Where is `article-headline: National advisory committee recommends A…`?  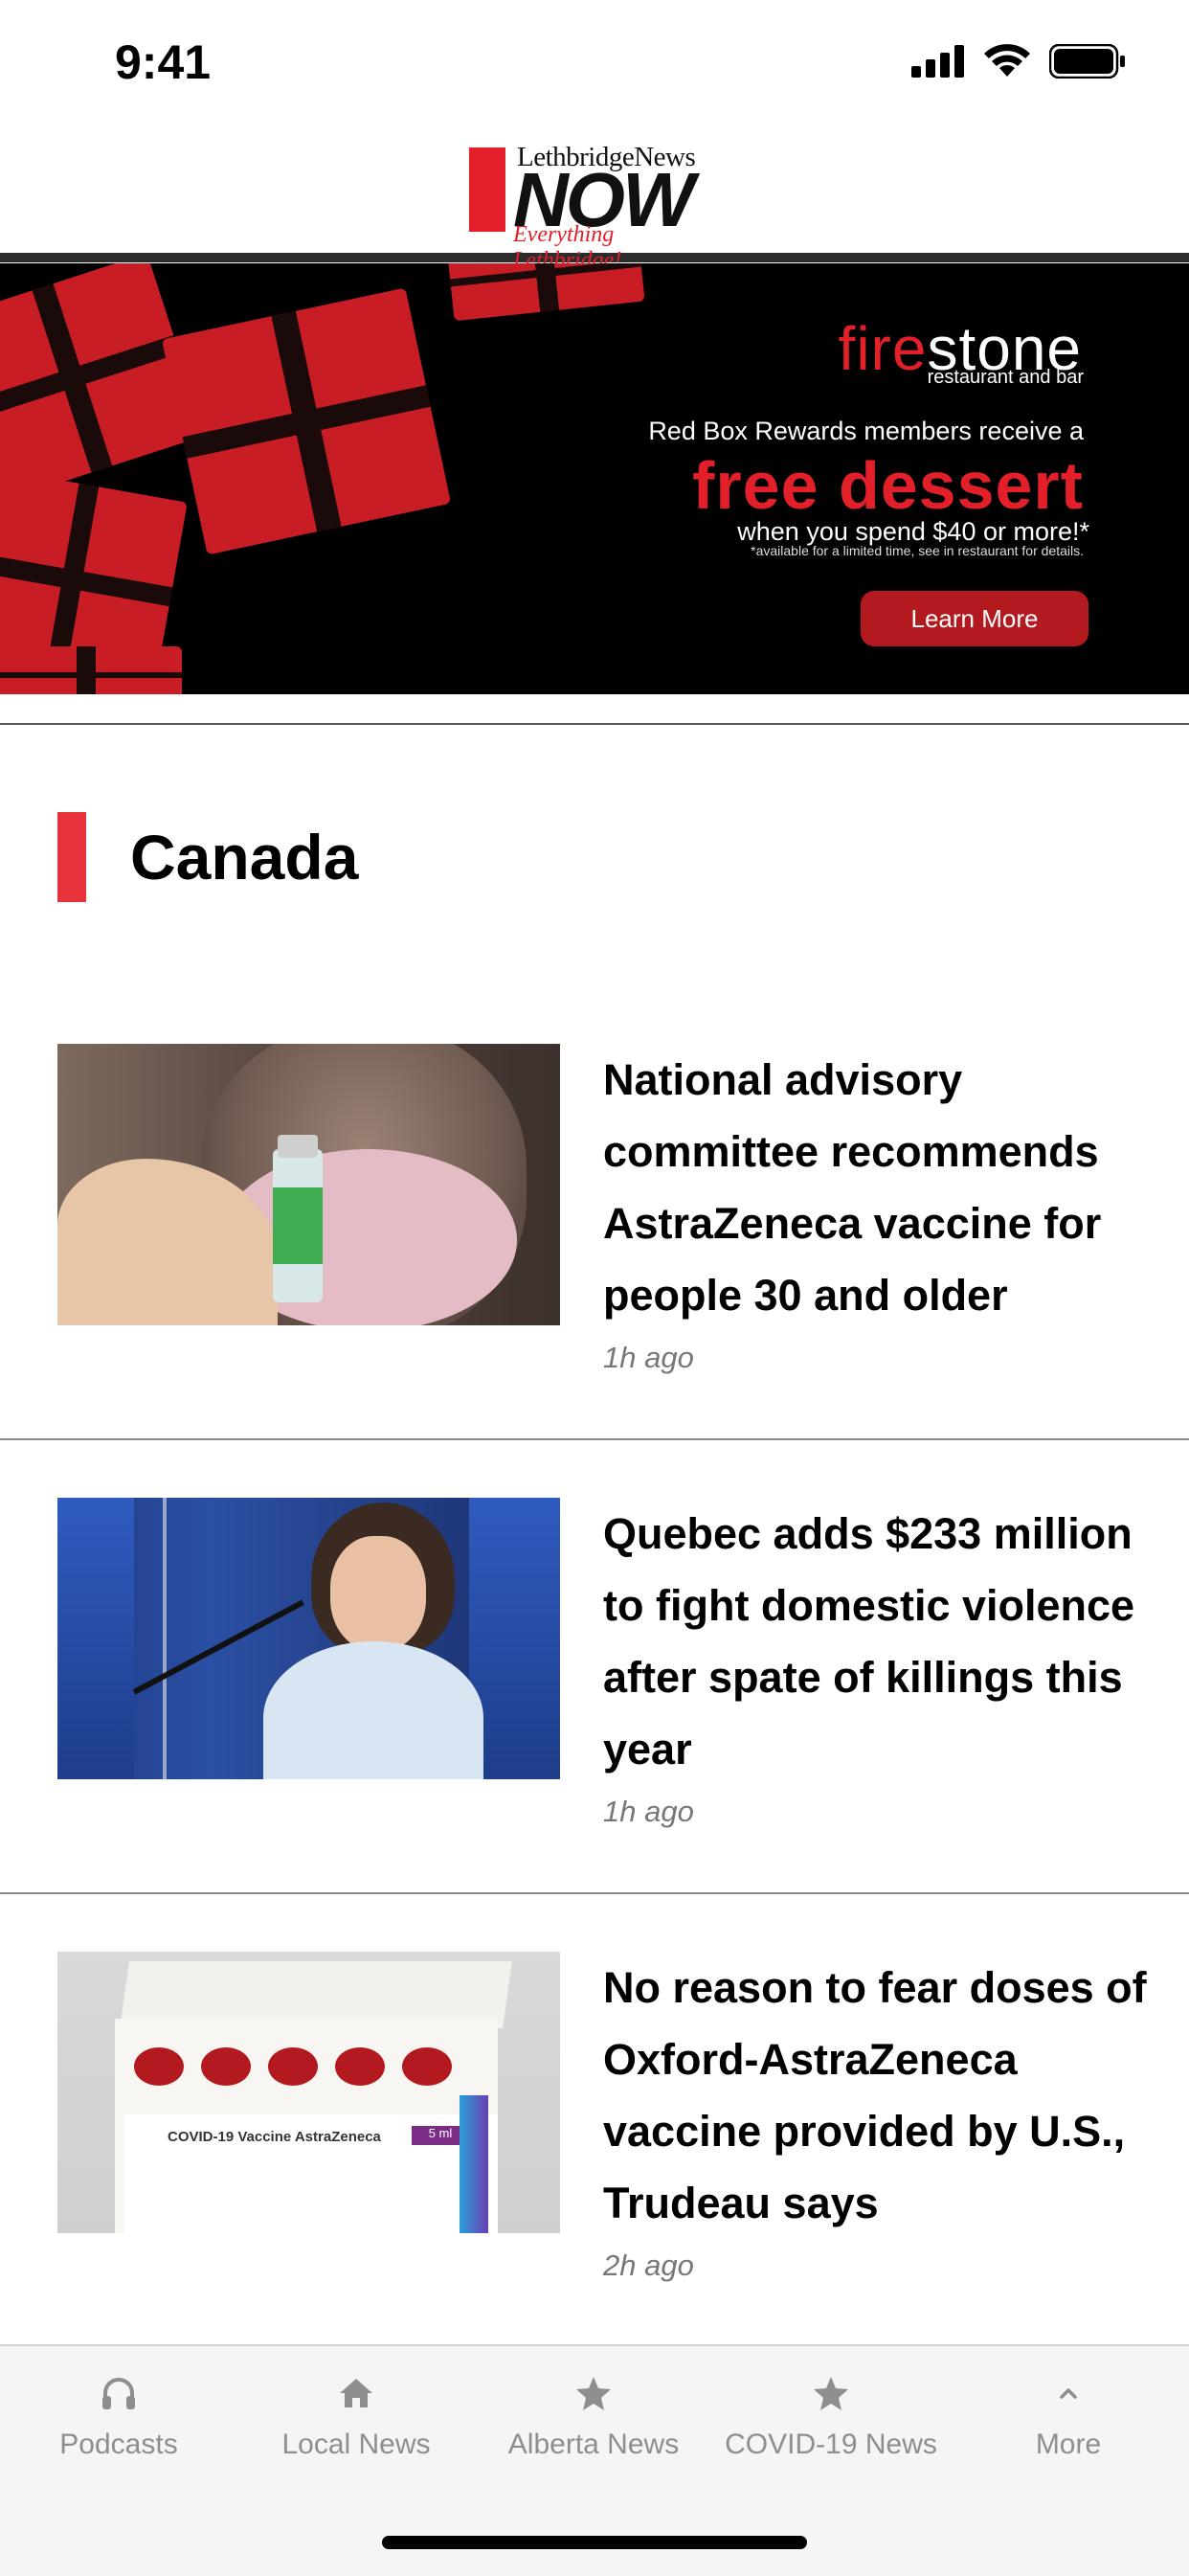
article-headline: National advisory committee recommends A… is located at coordinates (880, 1187).